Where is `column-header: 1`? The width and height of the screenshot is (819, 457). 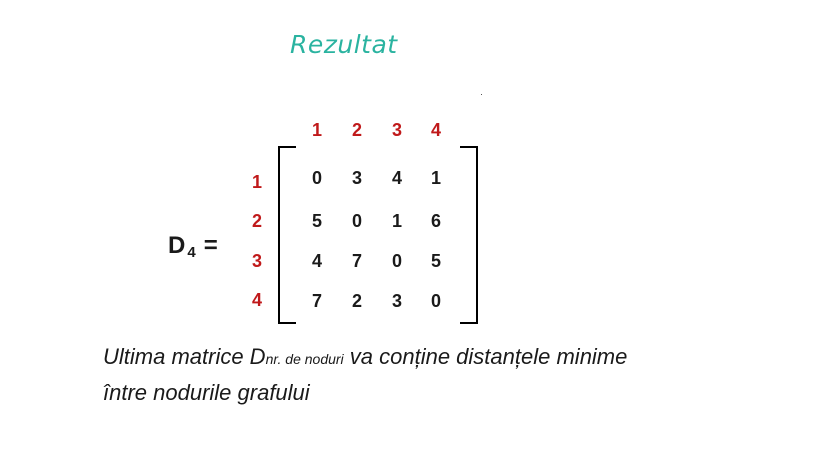 column-header: 1 is located at coordinates (316, 130).